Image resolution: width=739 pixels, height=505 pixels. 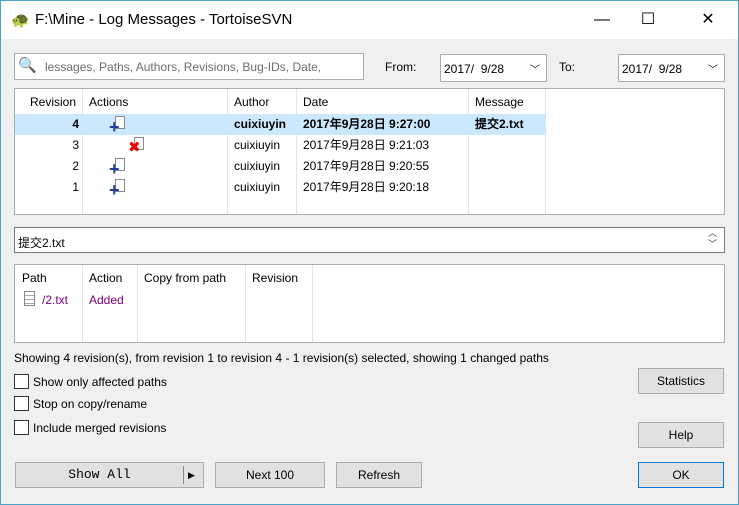 What do you see at coordinates (27, 65) in the screenshot?
I see `search-icon: 🔍` at bounding box center [27, 65].